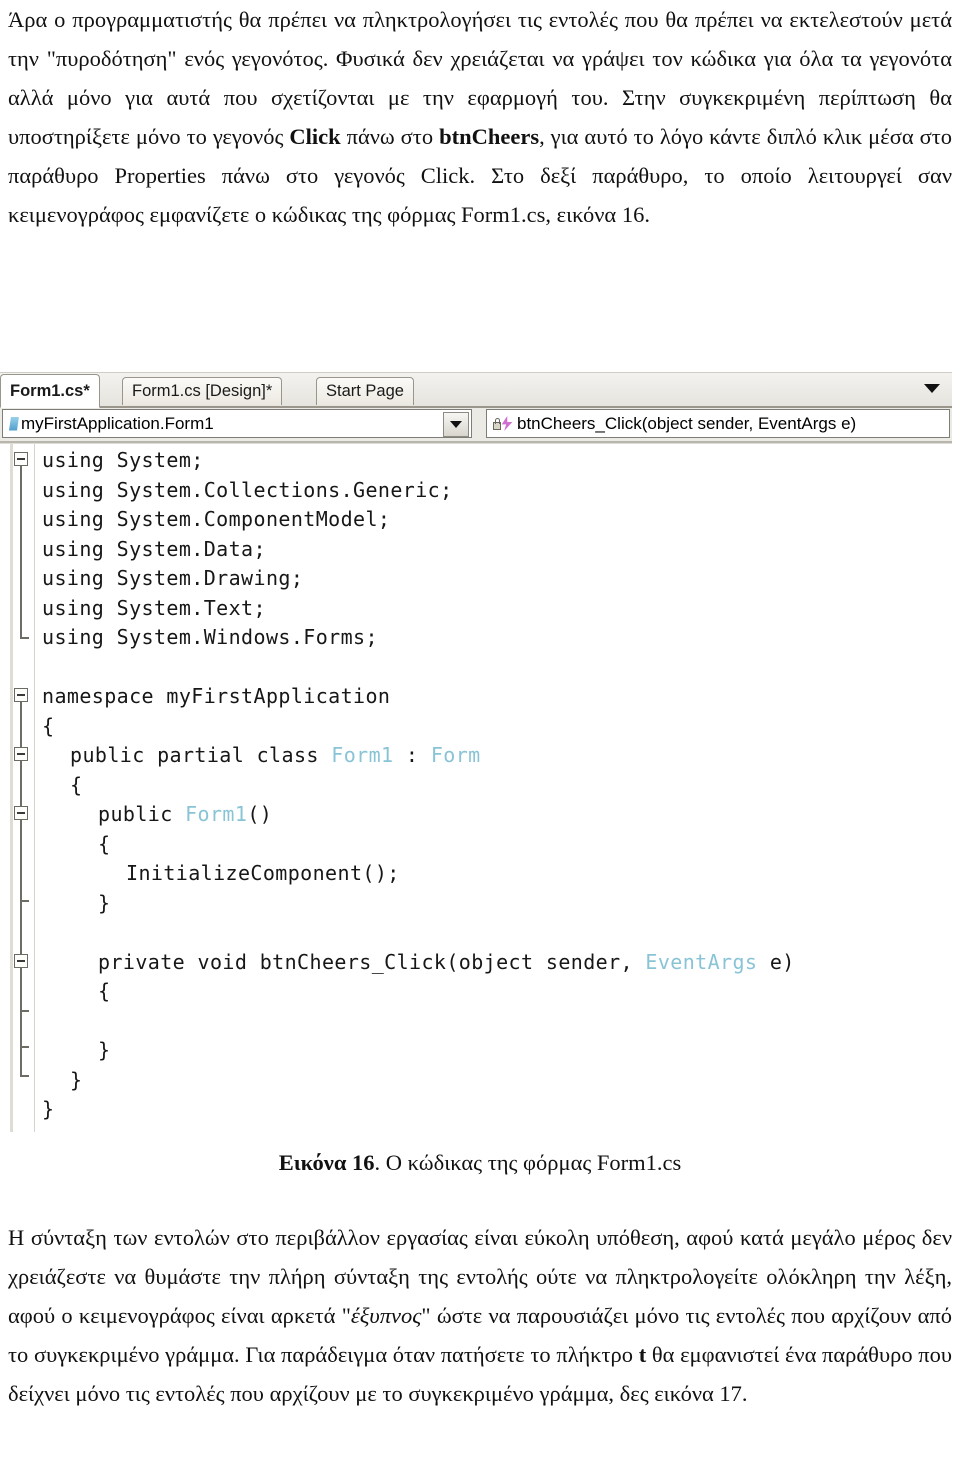  What do you see at coordinates (154, 548) in the screenshot?
I see `code-line: using System.Data;` at bounding box center [154, 548].